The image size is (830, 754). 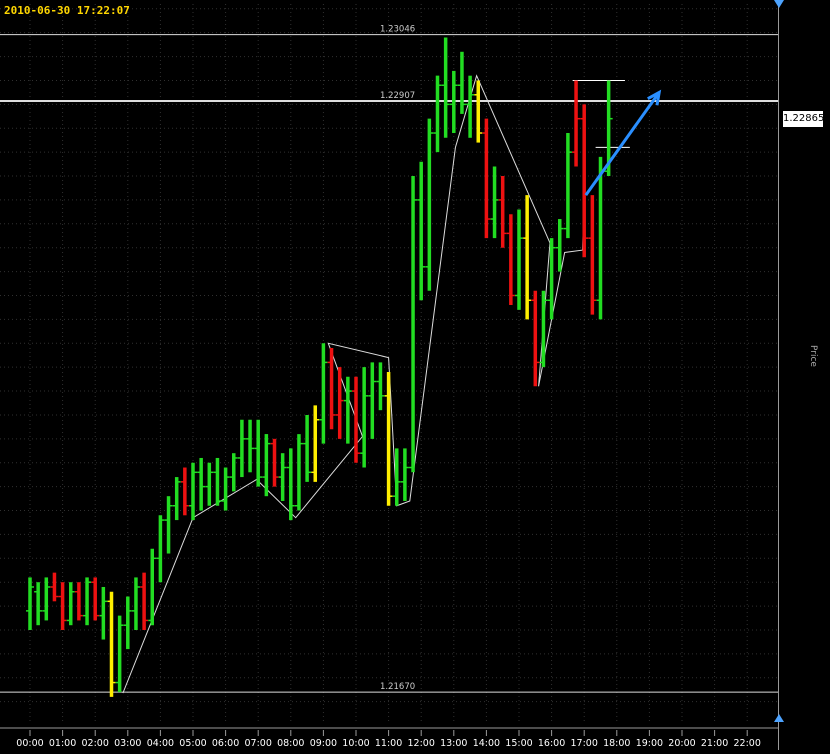 What do you see at coordinates (127, 743) in the screenshot?
I see `time-tick-label: 03:00` at bounding box center [127, 743].